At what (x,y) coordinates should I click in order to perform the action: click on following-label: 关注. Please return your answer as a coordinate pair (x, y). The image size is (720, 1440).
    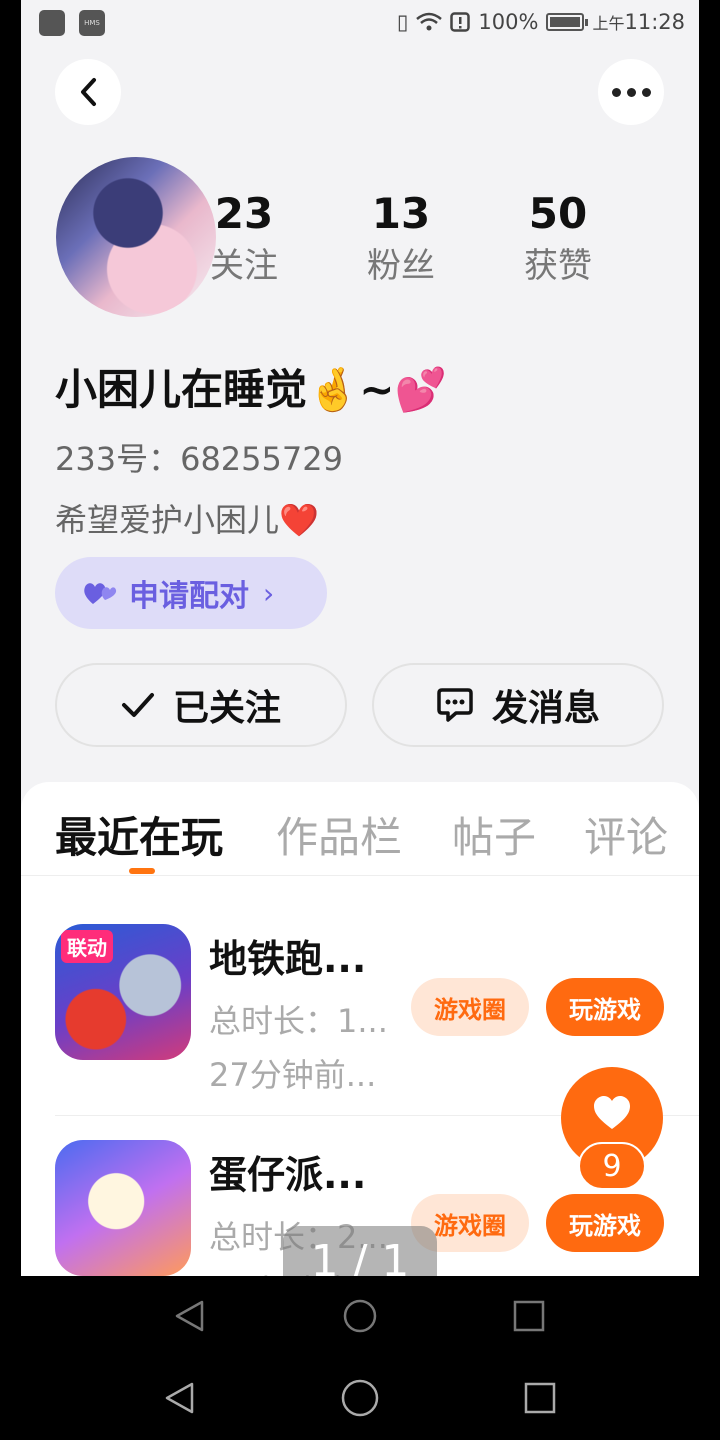
    Looking at the image, I should click on (244, 266).